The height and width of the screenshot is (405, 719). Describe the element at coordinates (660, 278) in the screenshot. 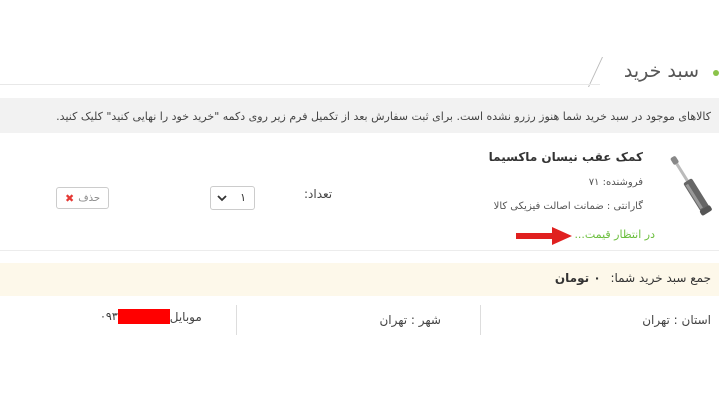

I see `cart-total-label: جمع سبد خرید شما:` at that location.